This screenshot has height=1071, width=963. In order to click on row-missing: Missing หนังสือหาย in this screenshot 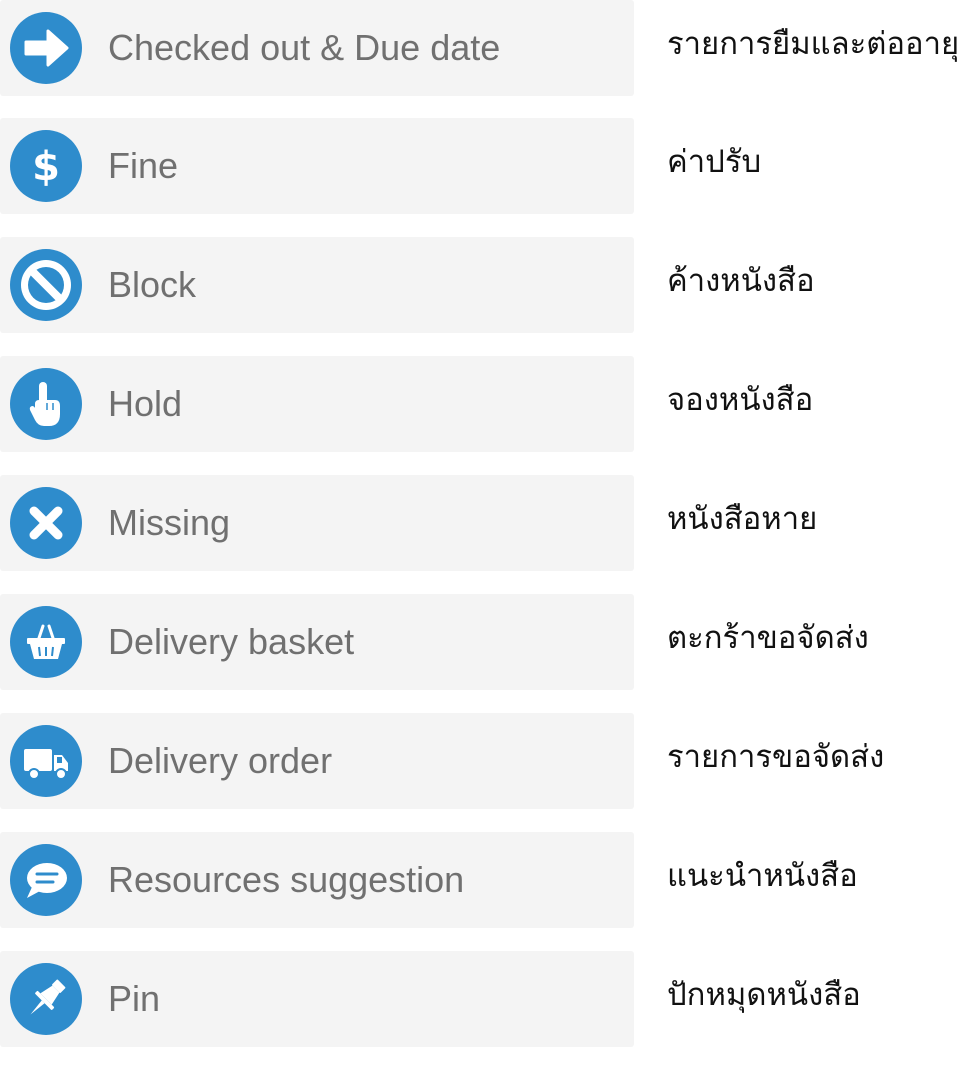, I will do `click(481, 535)`.